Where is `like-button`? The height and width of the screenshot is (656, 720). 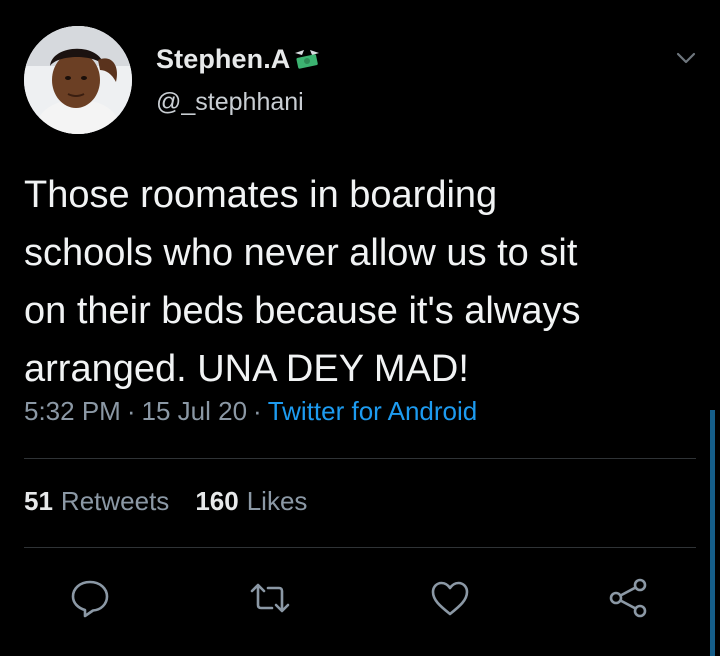 like-button is located at coordinates (450, 598).